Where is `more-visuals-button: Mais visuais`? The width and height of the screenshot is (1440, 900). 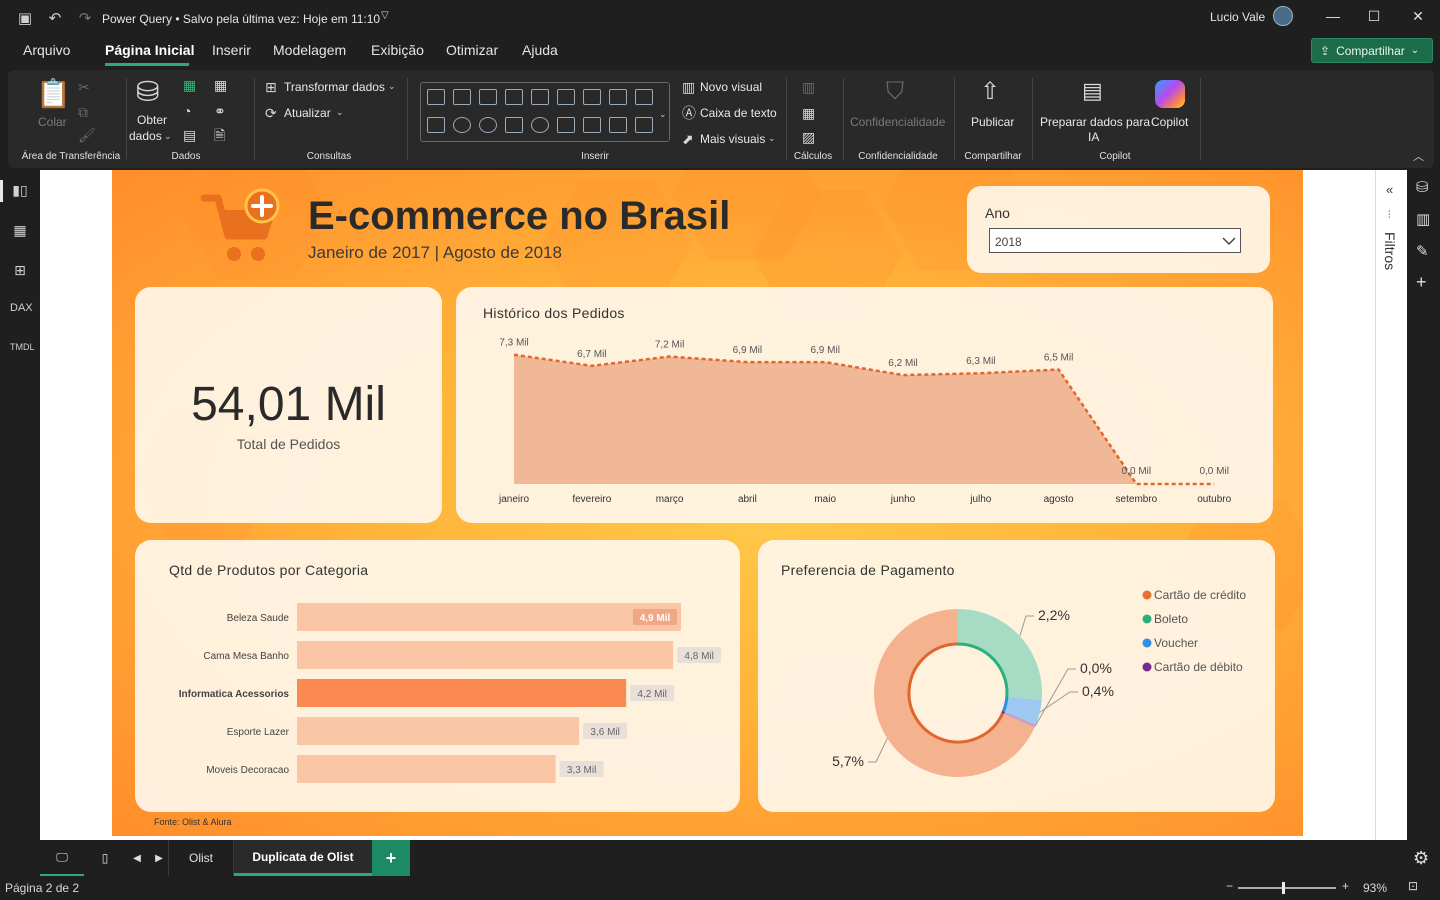
more-visuals-button: Mais visuais is located at coordinates (732, 139).